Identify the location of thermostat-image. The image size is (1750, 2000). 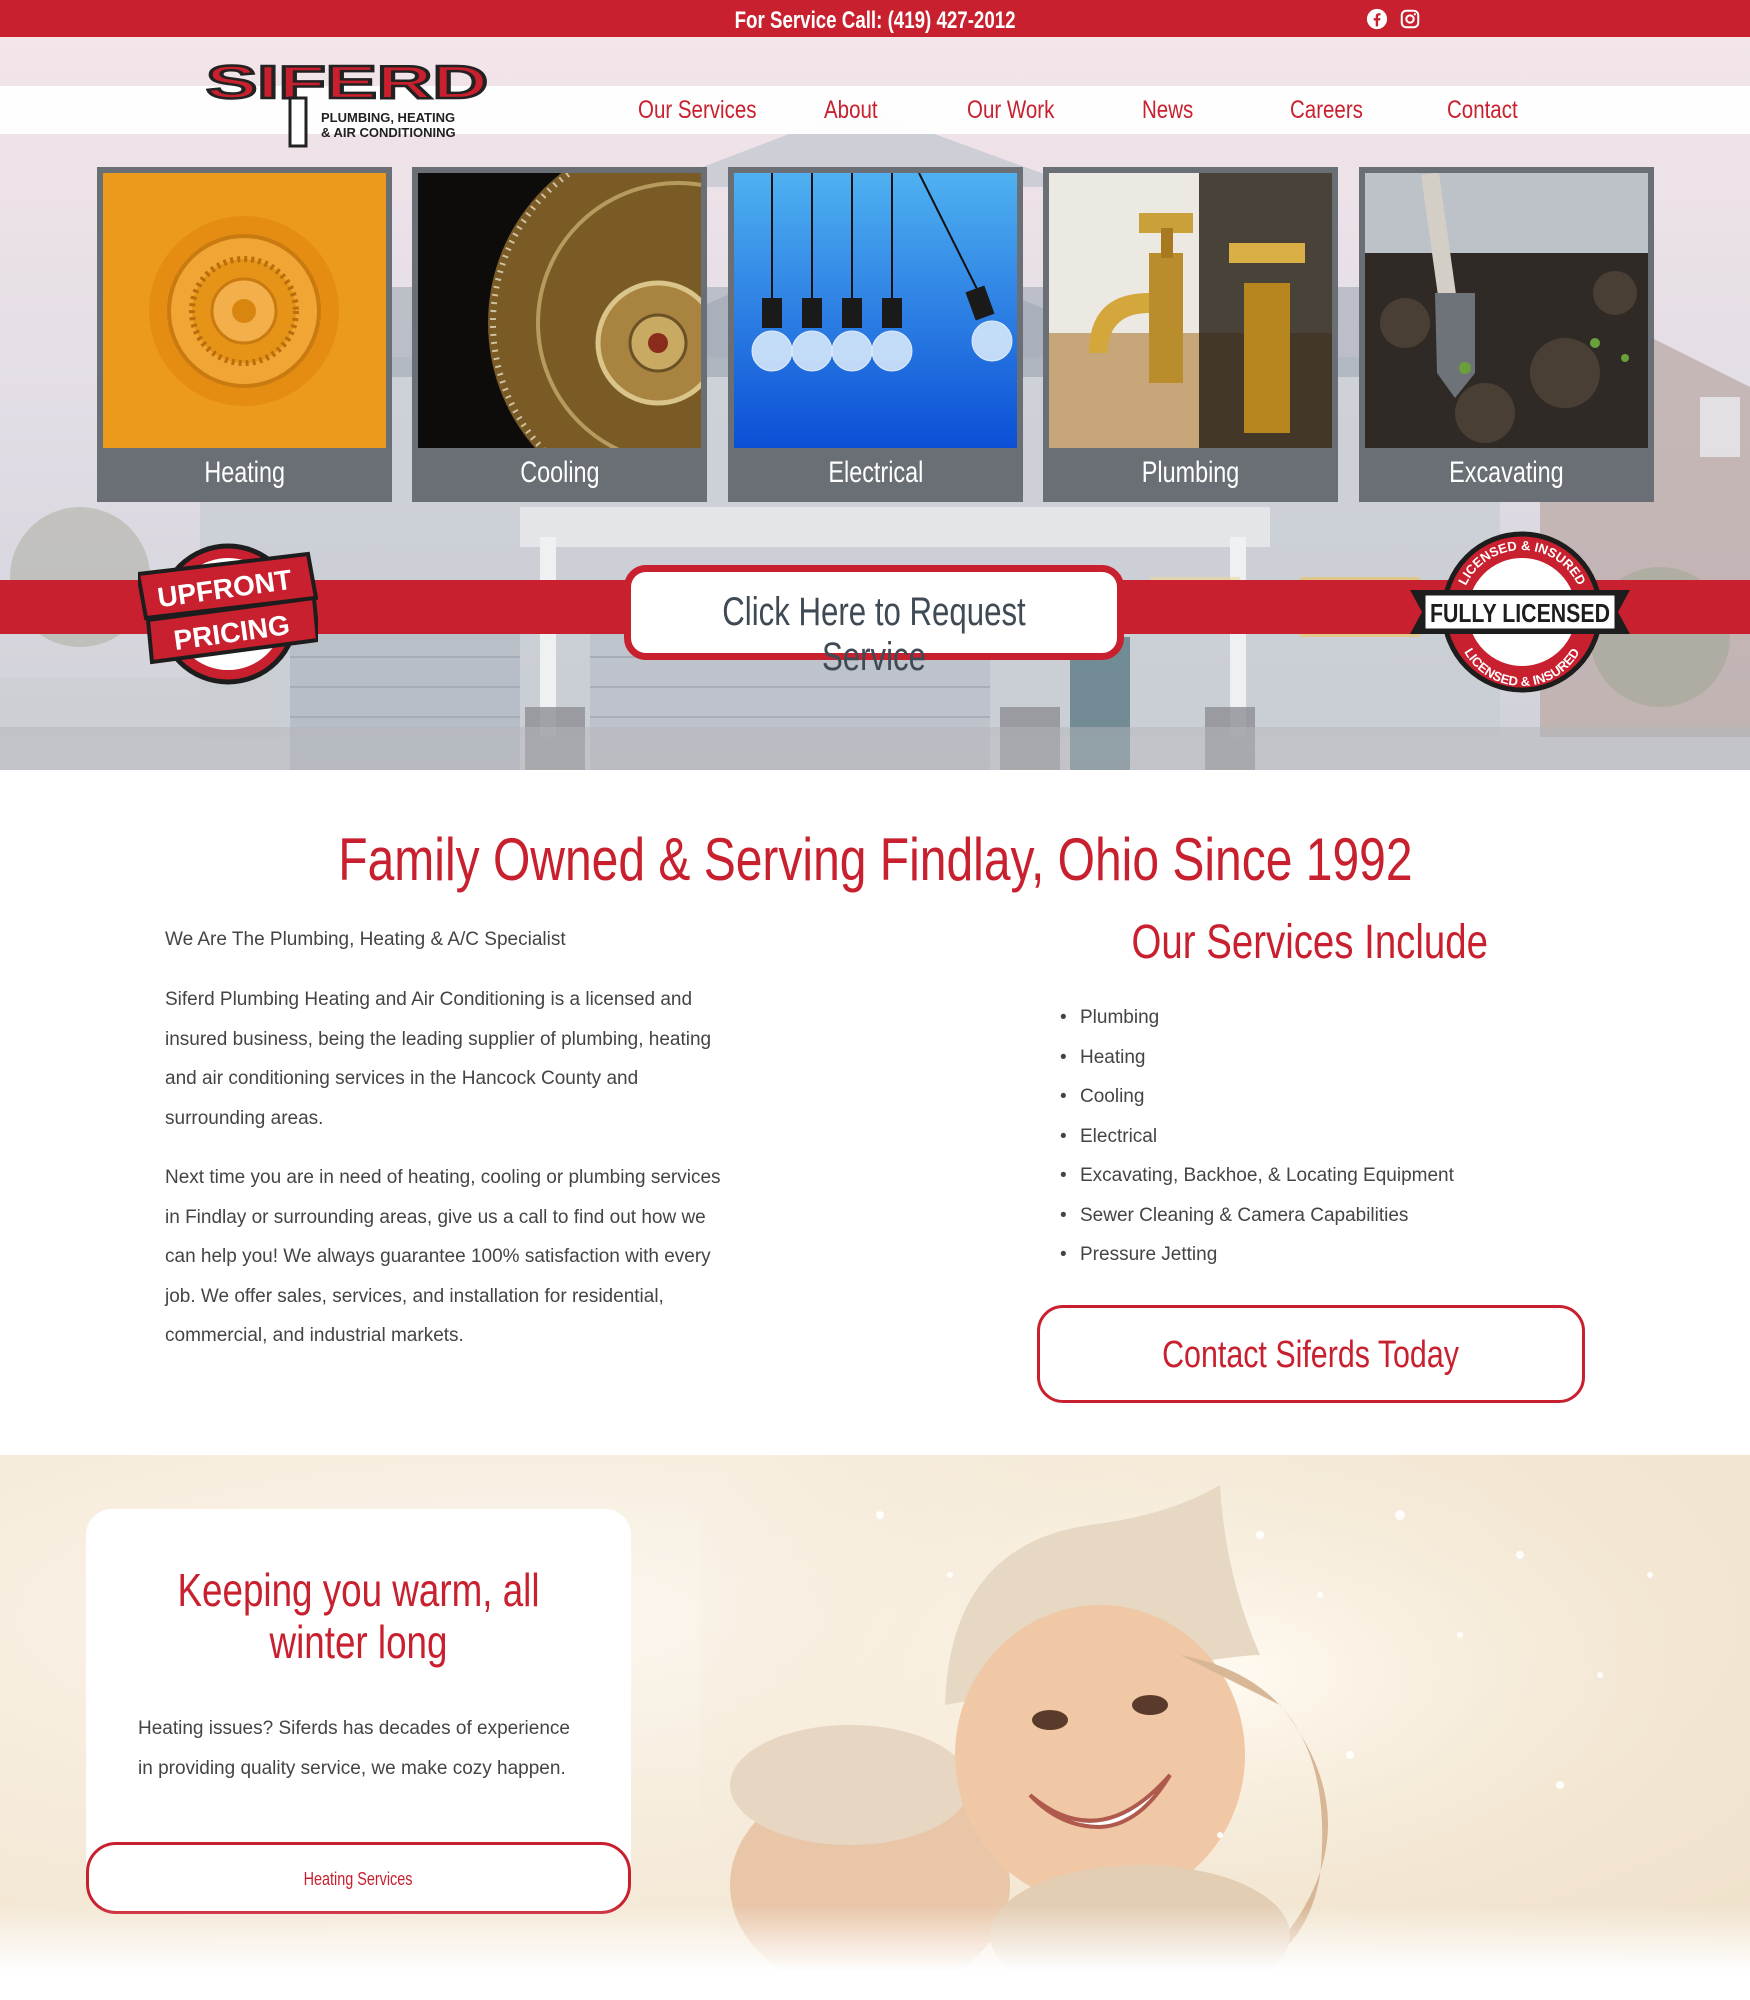
(244, 310).